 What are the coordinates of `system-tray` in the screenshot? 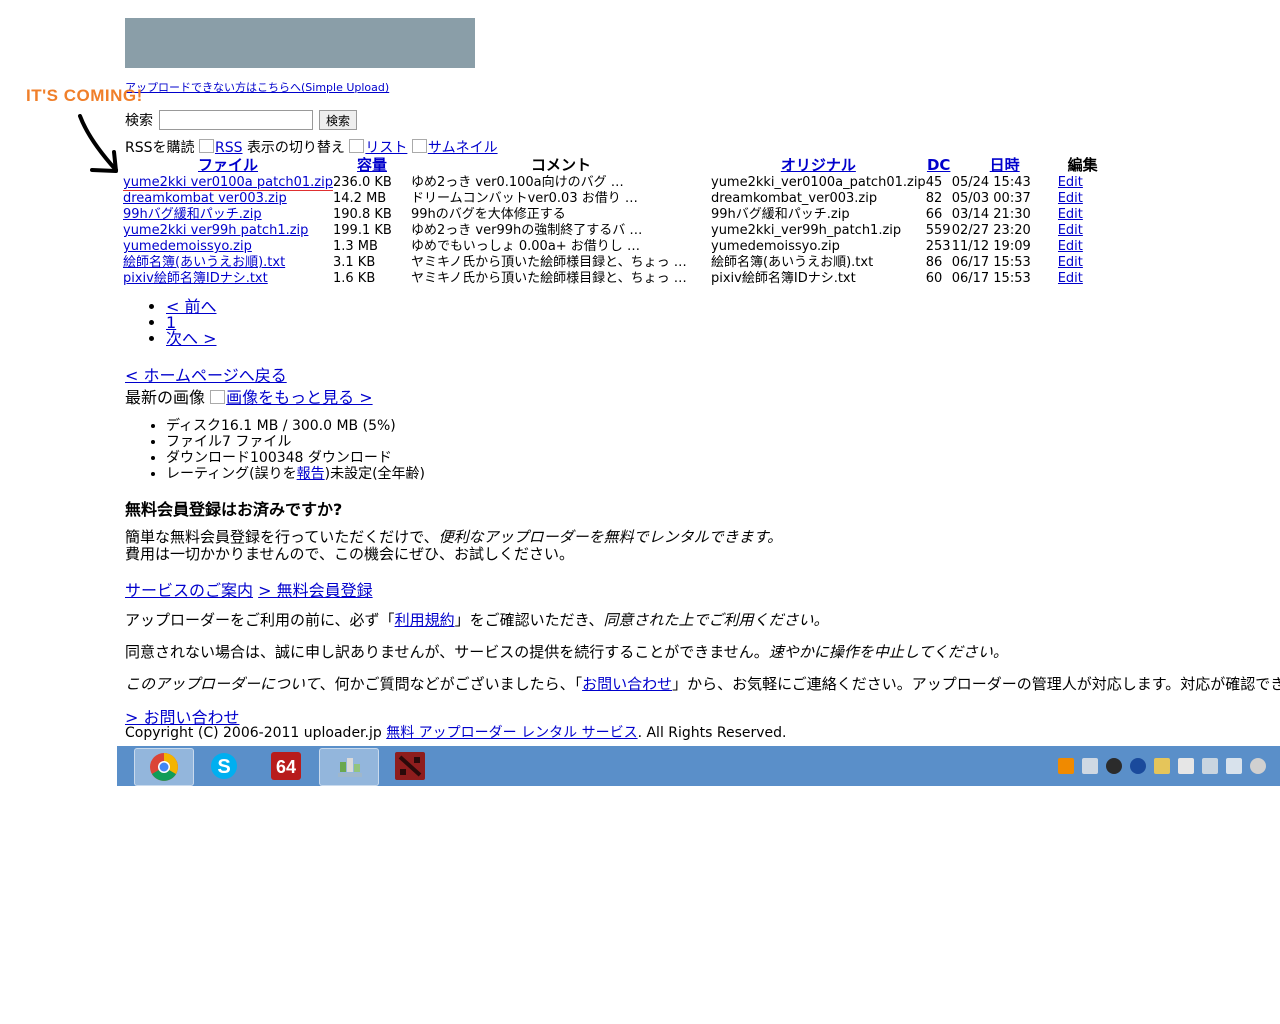 It's located at (1162, 766).